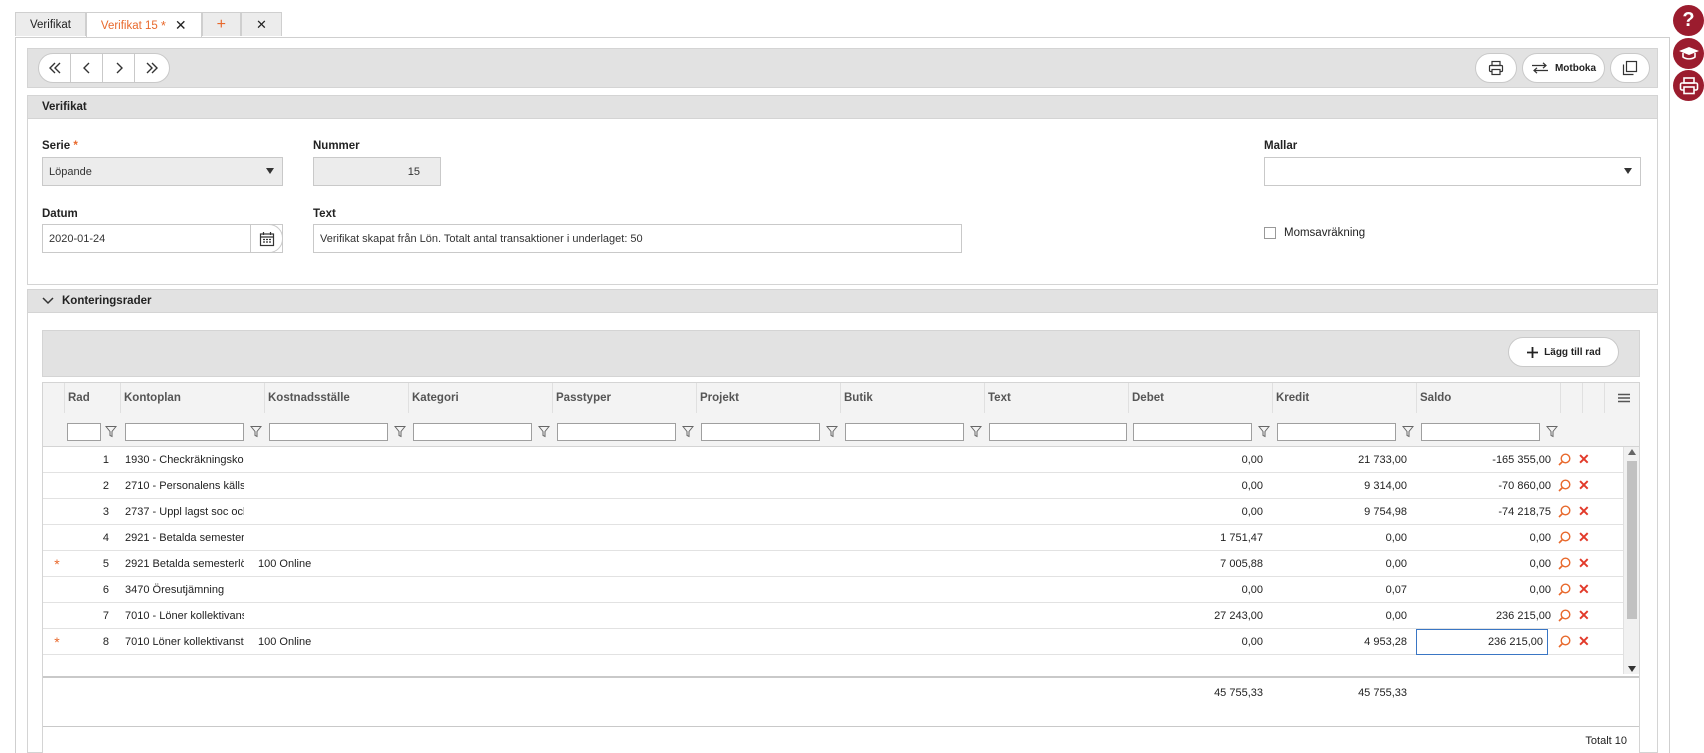 This screenshot has height=753, width=1704. Describe the element at coordinates (328, 432) in the screenshot. I see `filter-input-kostnadsstalle` at that location.